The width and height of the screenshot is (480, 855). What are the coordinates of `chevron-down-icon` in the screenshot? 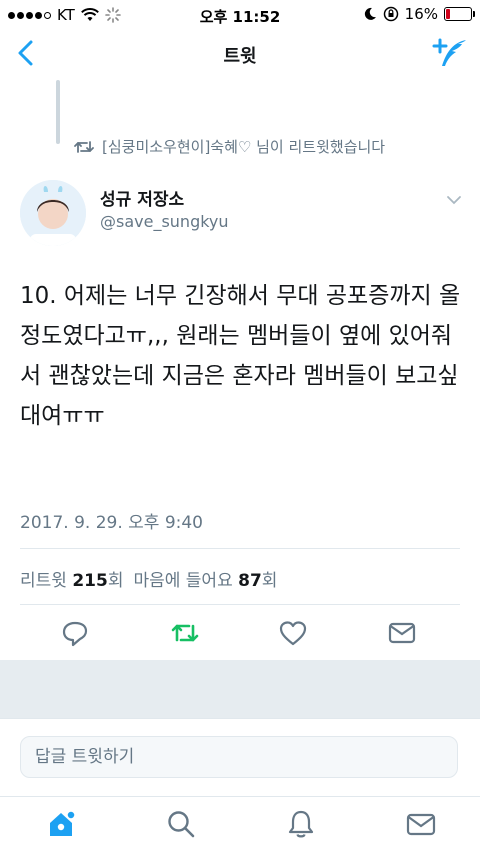 It's located at (454, 200).